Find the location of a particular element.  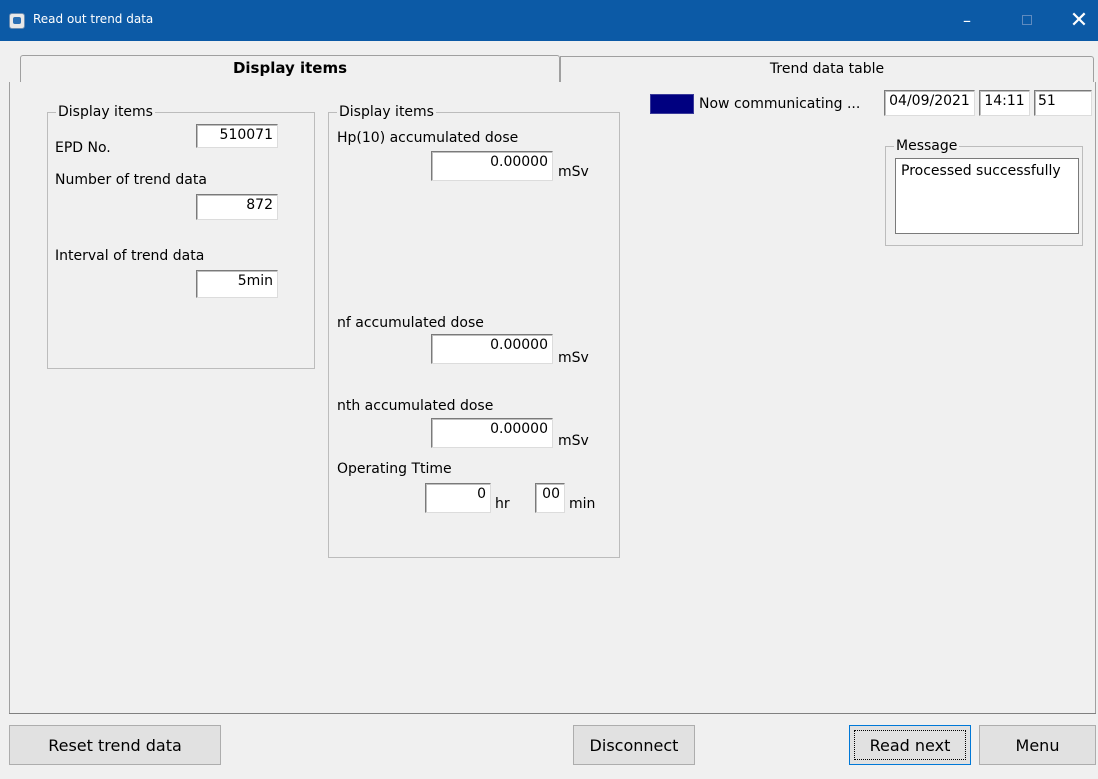

minutes-field: 00 is located at coordinates (550, 498).